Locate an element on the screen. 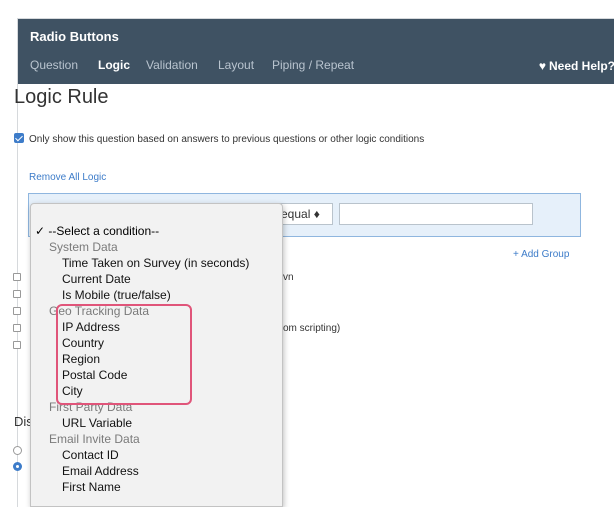  logic-rule-heading: Logic Rule is located at coordinates (61, 97).